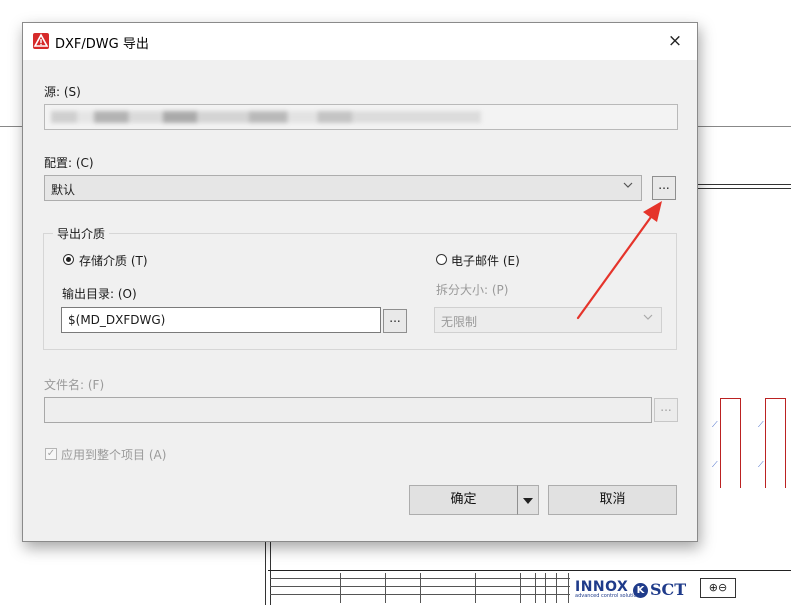 The height and width of the screenshot is (606, 791). I want to click on source-field, so click(361, 117).